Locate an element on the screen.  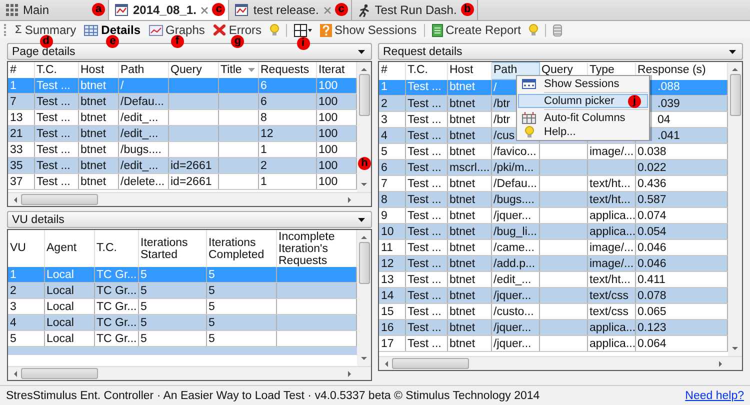
sessions-icon is located at coordinates (529, 84).